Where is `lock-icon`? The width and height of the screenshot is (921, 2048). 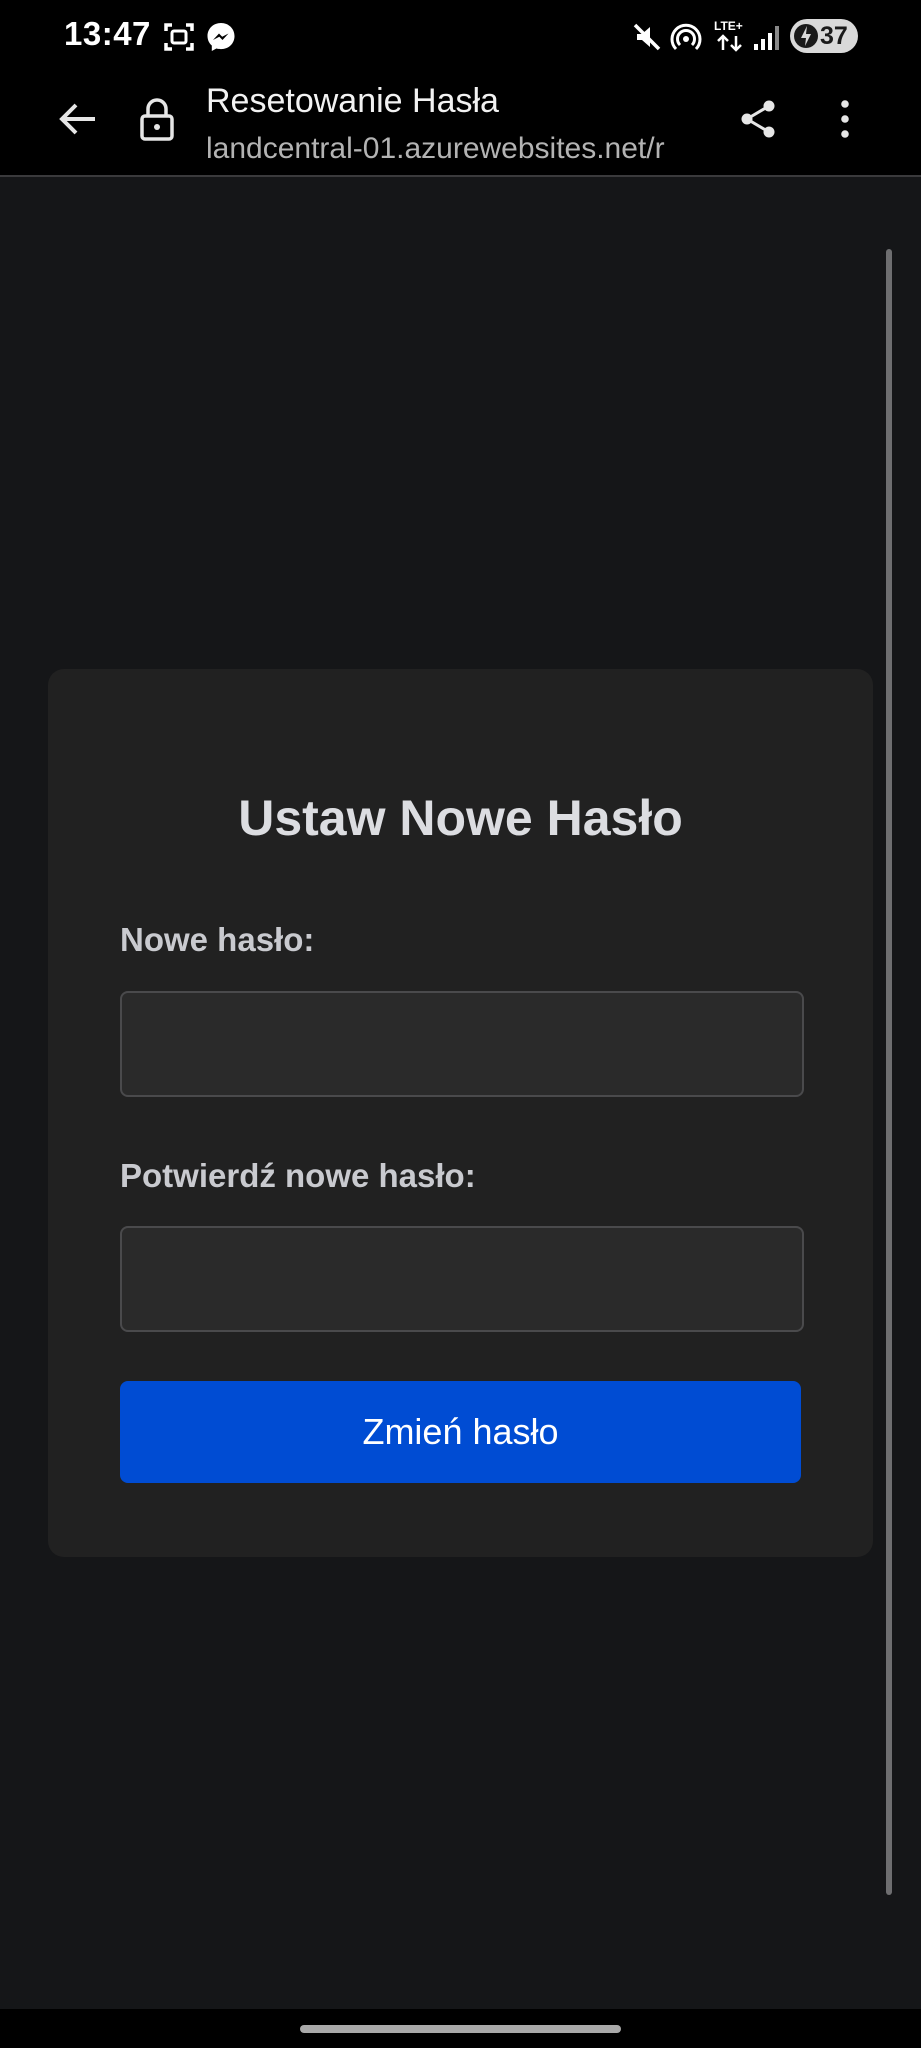 lock-icon is located at coordinates (157, 121).